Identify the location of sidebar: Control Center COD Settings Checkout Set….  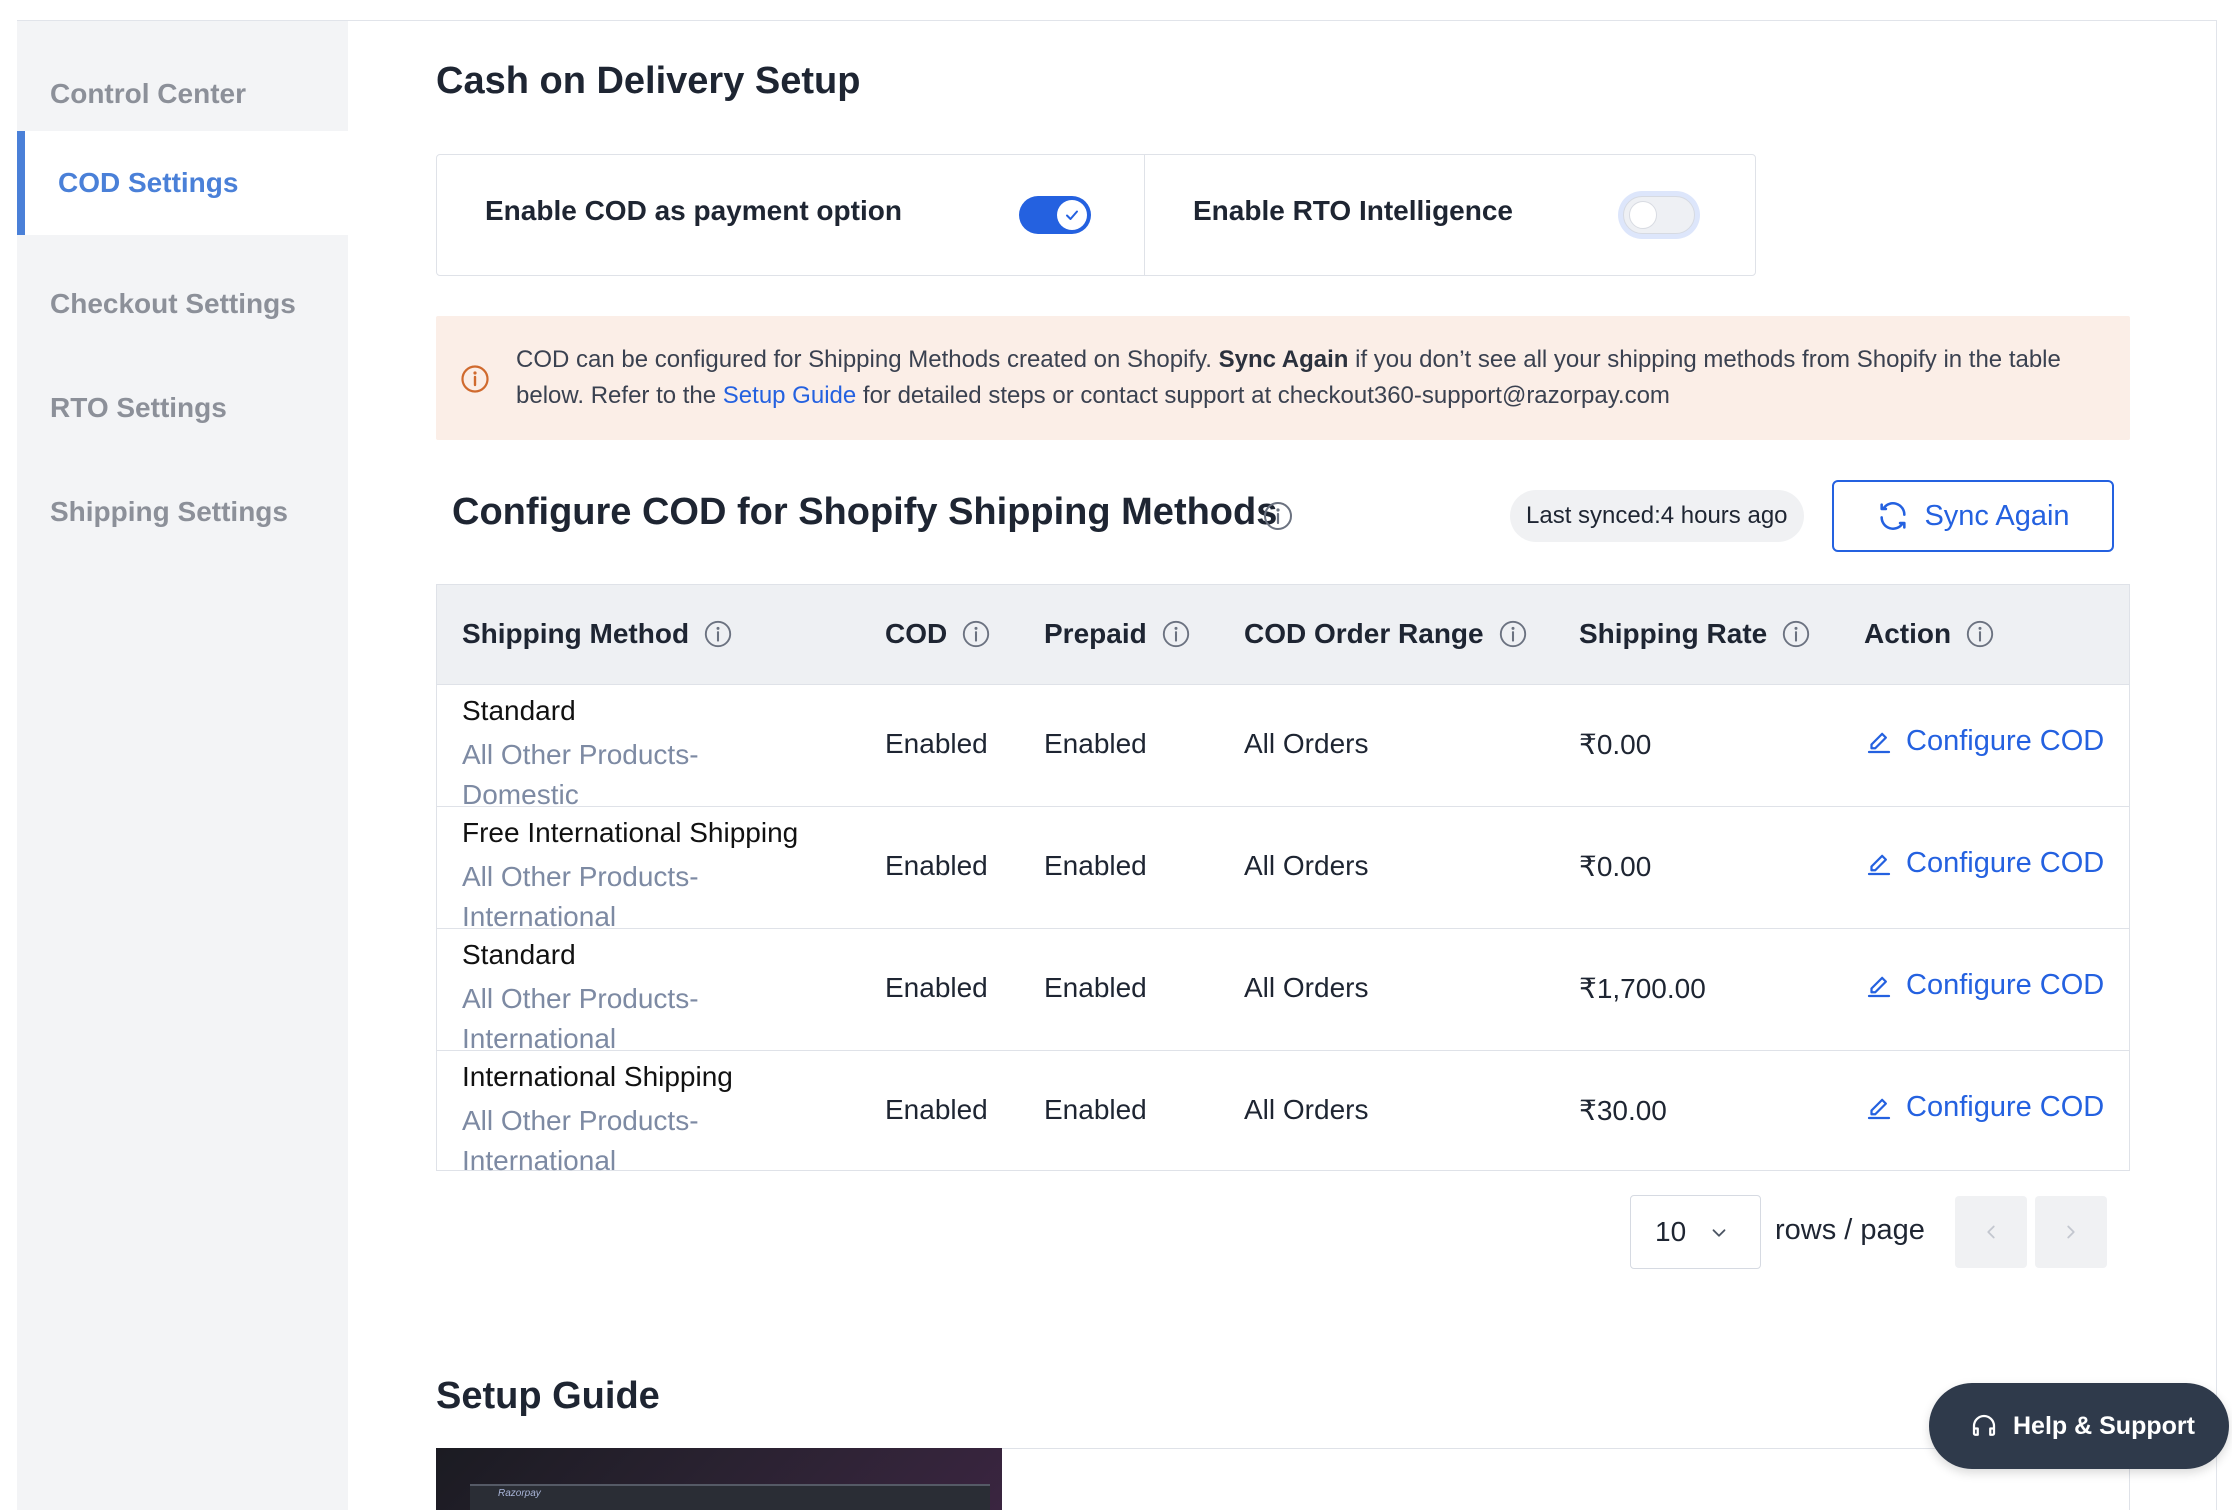
(182, 765).